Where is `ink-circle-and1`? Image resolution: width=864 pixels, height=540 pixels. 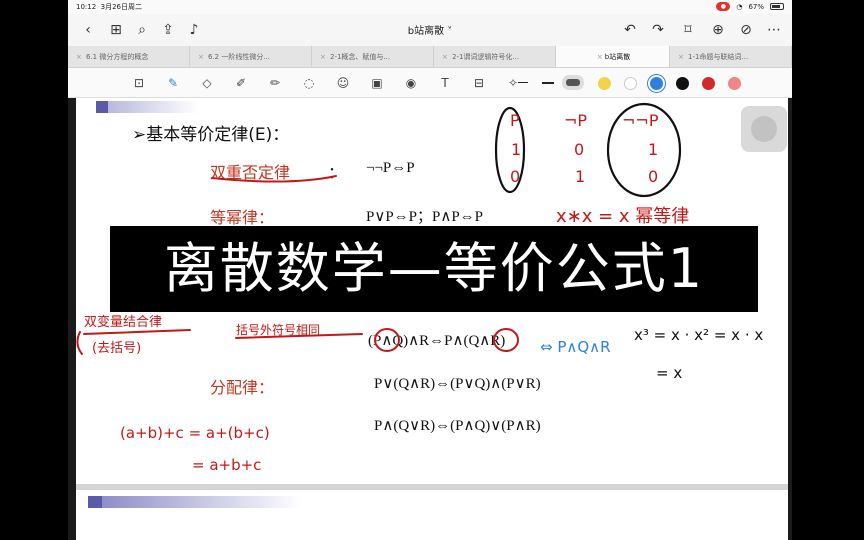
ink-circle-and1 is located at coordinates (387, 340).